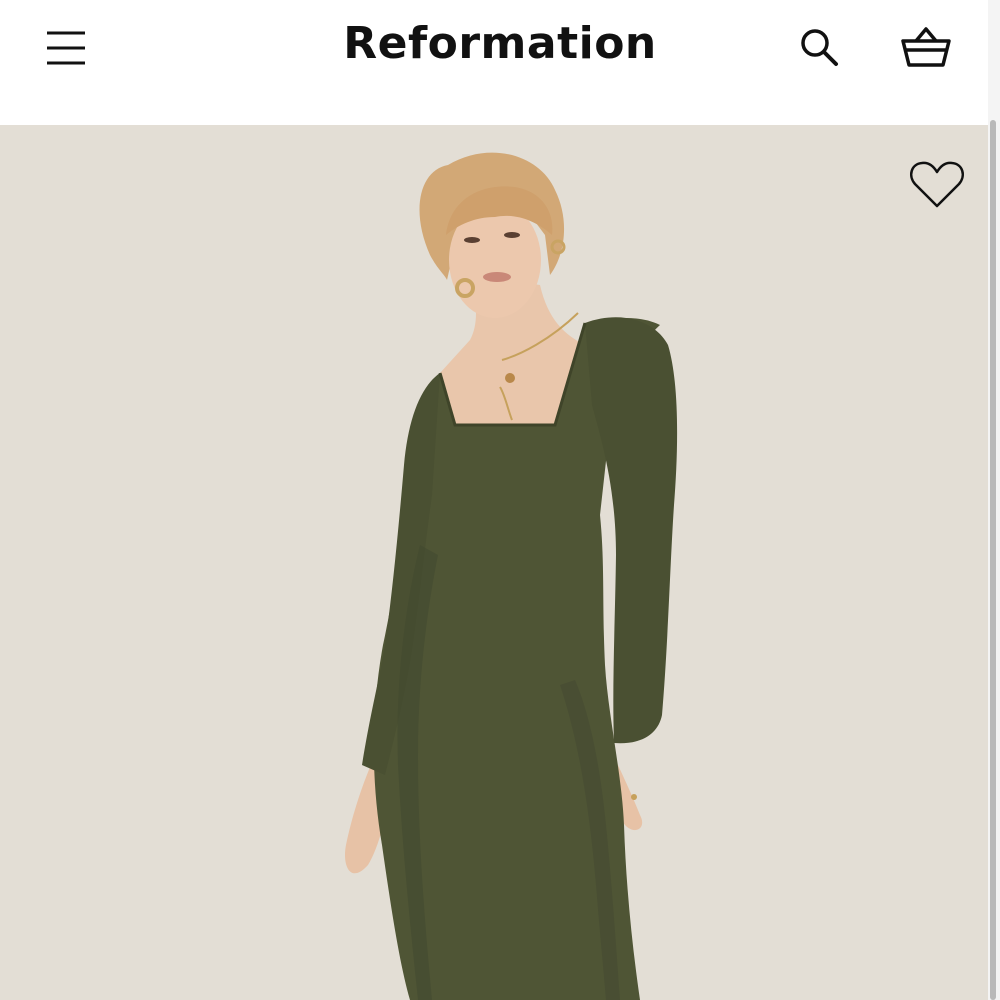 This screenshot has width=1000, height=1000. I want to click on site-header: Reformation, so click(500, 62).